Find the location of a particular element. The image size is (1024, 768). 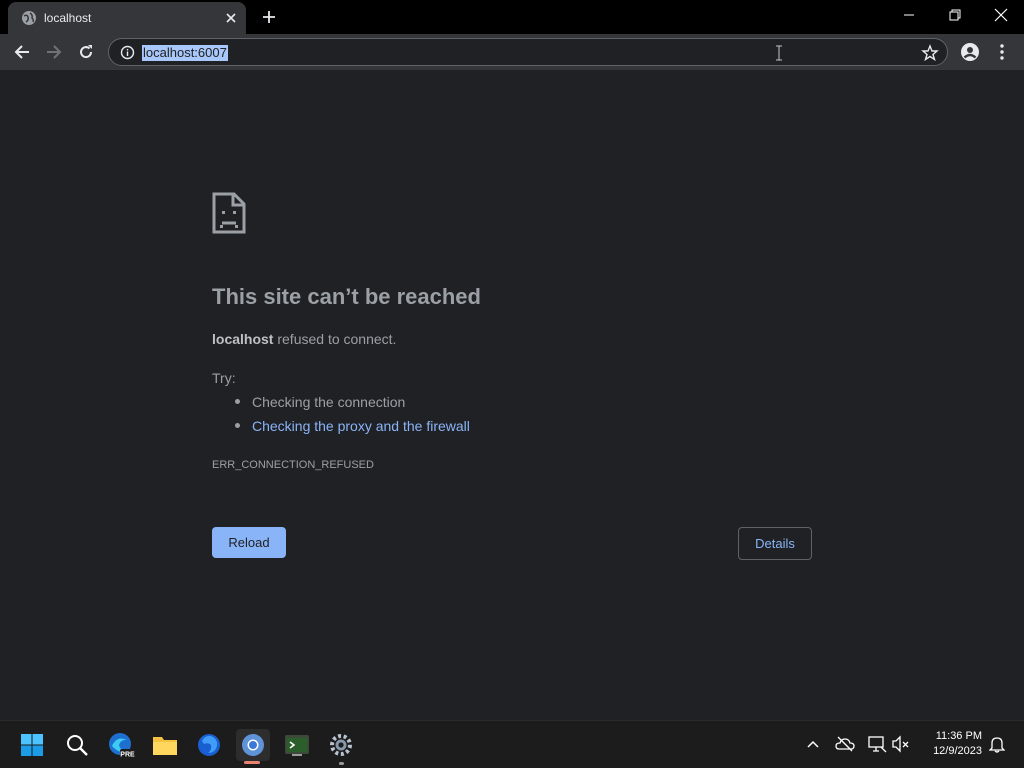

windows-start-icon is located at coordinates (32, 745).